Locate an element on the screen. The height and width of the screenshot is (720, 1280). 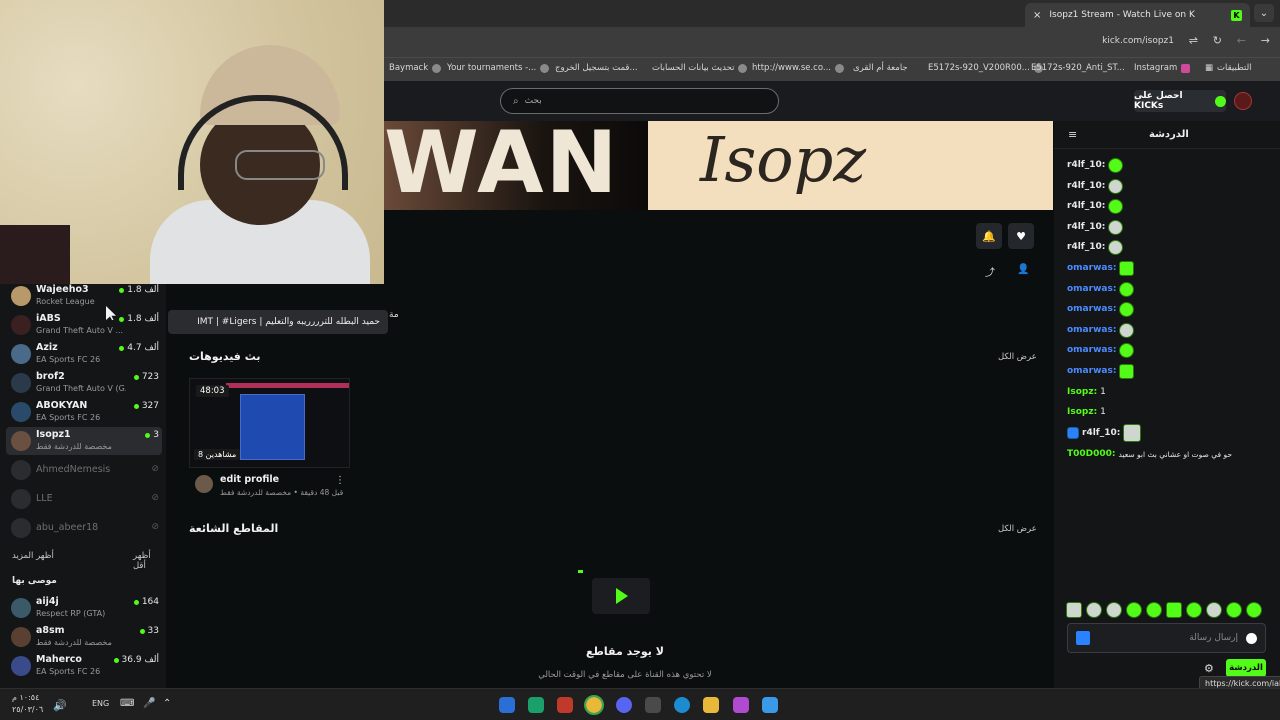
share-icon: ⤴ is located at coordinates (990, 271).